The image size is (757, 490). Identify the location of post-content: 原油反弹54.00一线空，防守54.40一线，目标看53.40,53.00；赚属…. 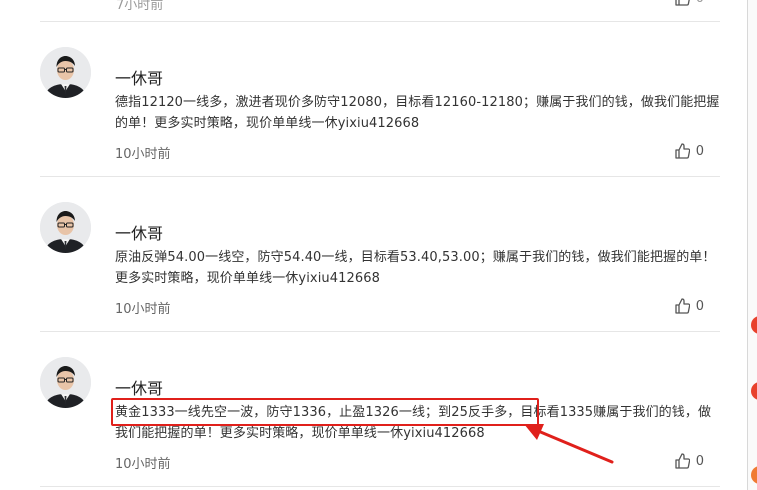
(415, 268).